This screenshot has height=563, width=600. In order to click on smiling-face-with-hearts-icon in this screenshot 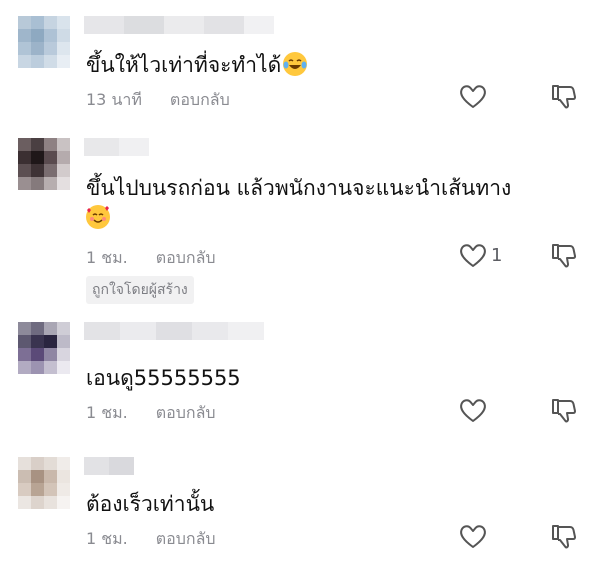, I will do `click(98, 217)`.